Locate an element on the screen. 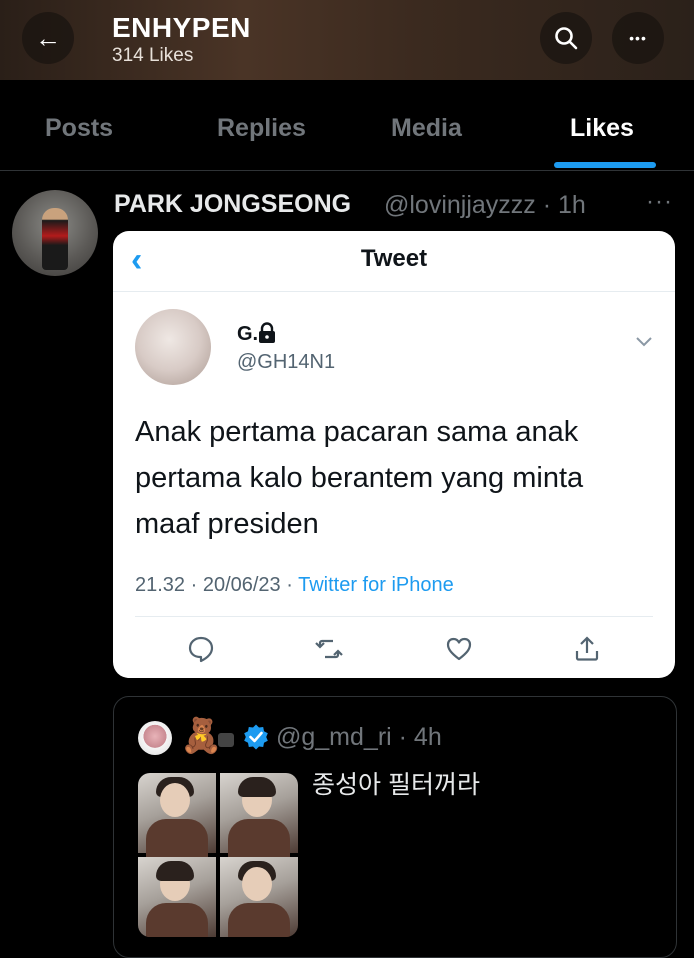 The image size is (694, 958). more-button: ••• is located at coordinates (638, 38).